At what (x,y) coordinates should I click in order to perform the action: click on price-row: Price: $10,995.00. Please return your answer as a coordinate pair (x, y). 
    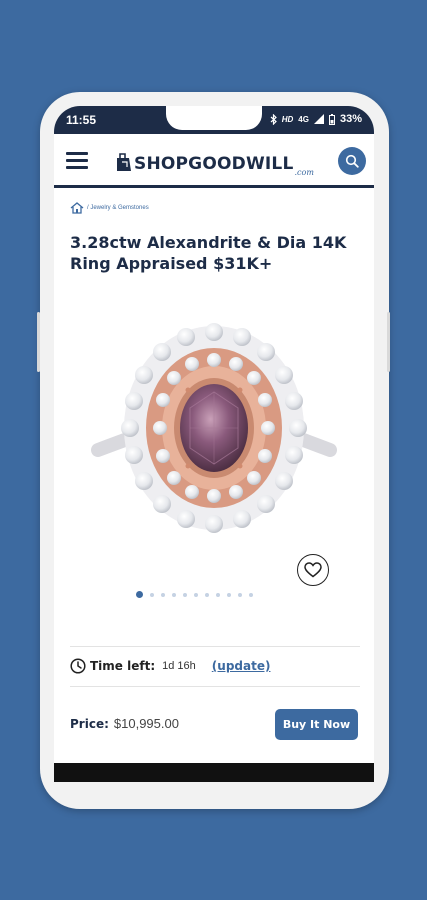
    Looking at the image, I should click on (124, 723).